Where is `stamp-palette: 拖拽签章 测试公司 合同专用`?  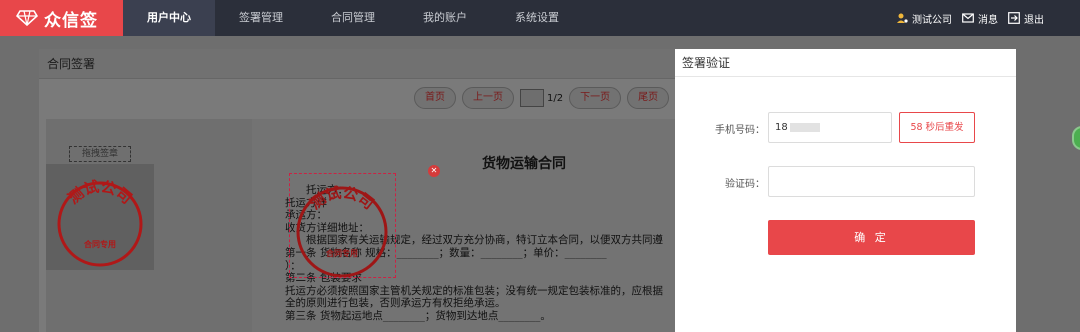
stamp-palette: 拖拽签章 测试公司 合同专用 is located at coordinates (149, 225).